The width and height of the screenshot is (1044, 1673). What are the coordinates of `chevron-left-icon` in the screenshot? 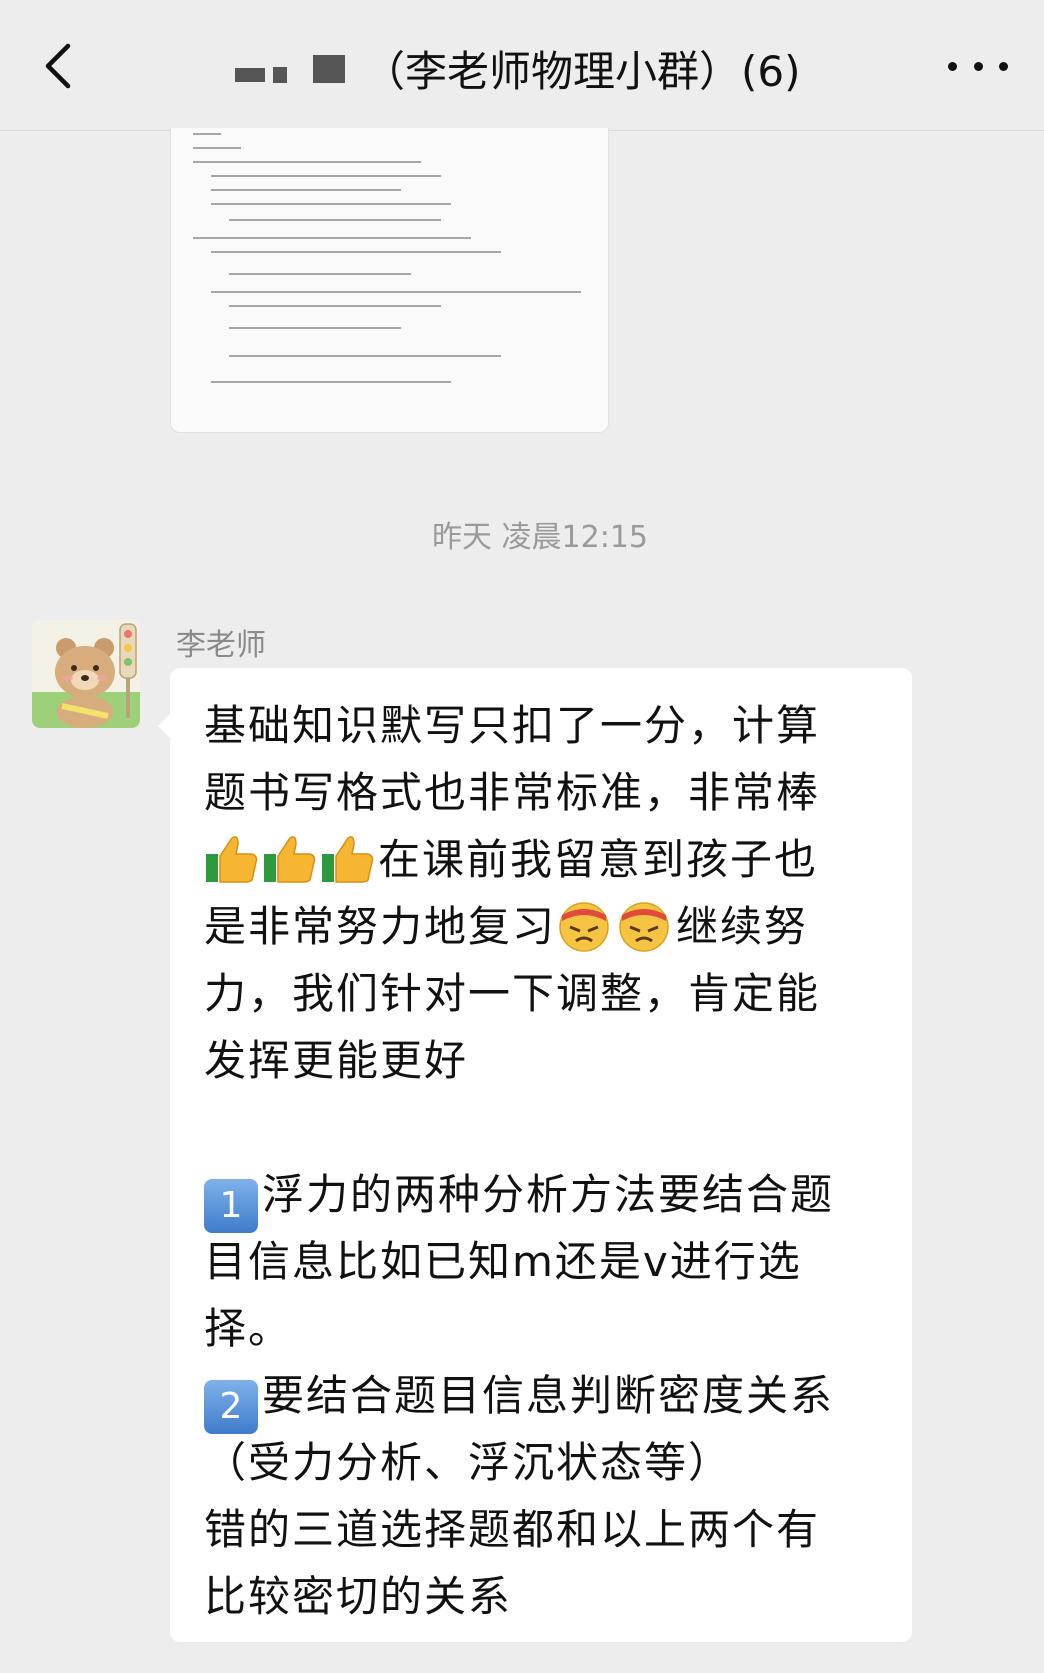 It's located at (58, 66).